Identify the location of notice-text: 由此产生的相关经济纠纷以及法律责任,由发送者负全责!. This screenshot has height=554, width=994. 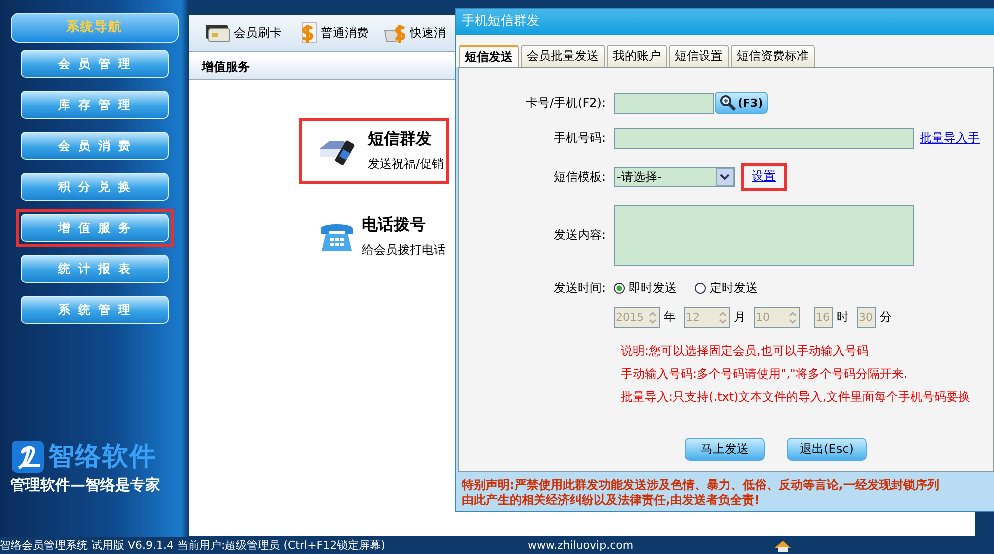
(612, 500).